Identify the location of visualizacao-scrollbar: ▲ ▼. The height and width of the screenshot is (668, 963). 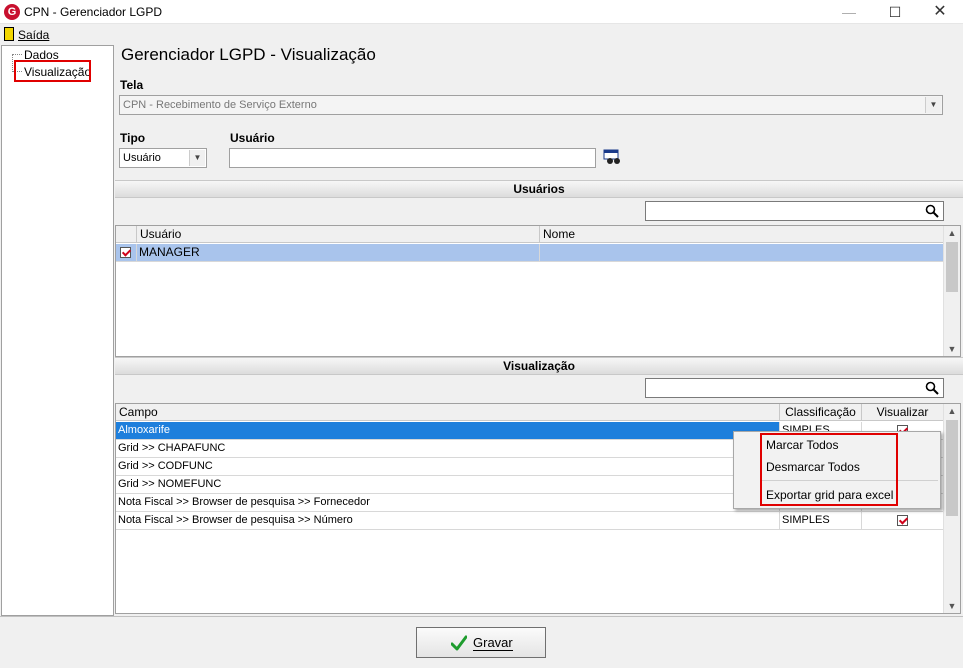
(951, 508).